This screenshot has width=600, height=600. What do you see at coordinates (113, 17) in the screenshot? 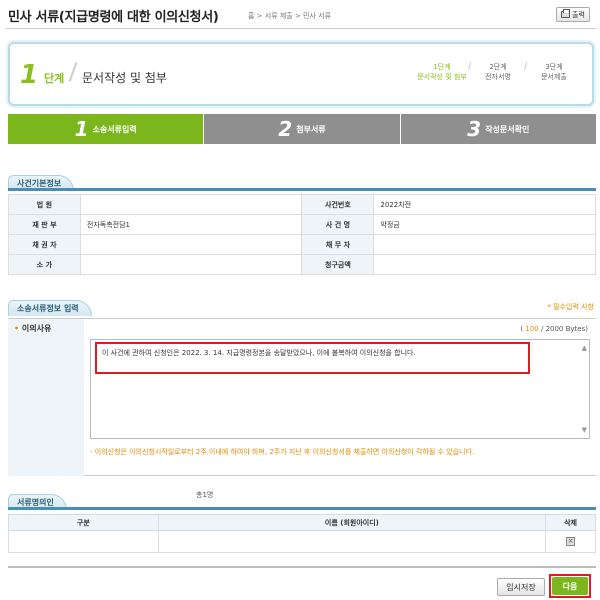
I see `page-title: 민사 서류(지급명령에 대한 이의신청서)` at bounding box center [113, 17].